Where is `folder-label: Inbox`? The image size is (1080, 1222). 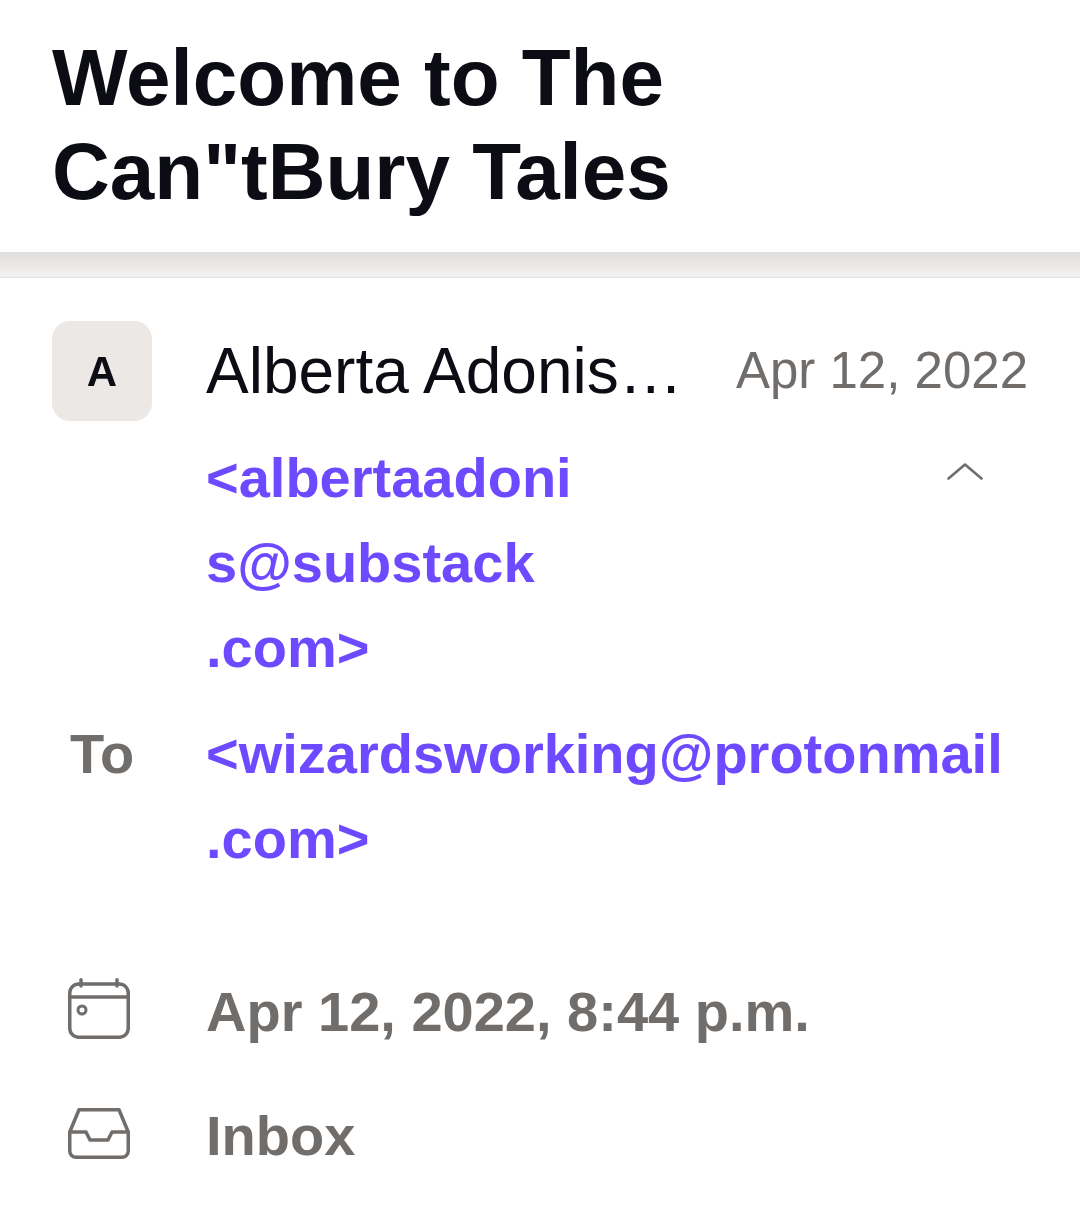
folder-label: Inbox is located at coordinates (281, 1136).